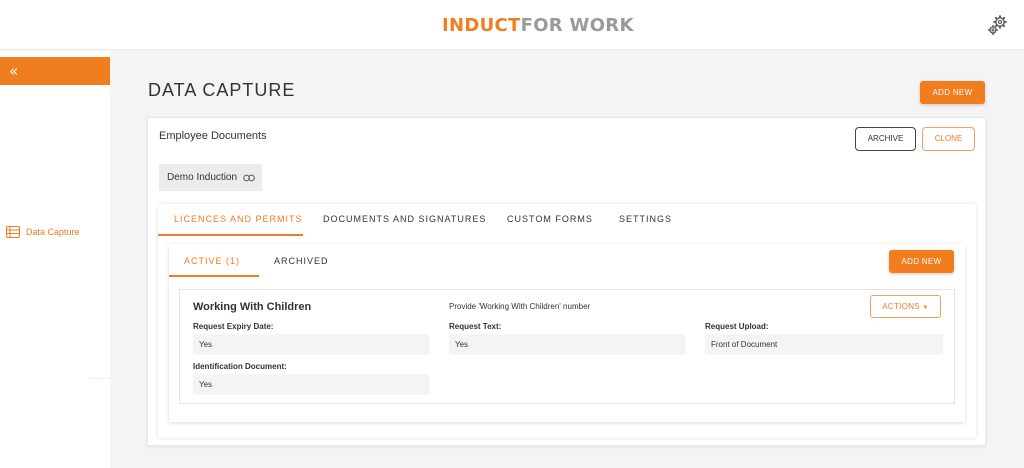 The width and height of the screenshot is (1024, 468). I want to click on logo-for-work: FOR WORK, so click(577, 25).